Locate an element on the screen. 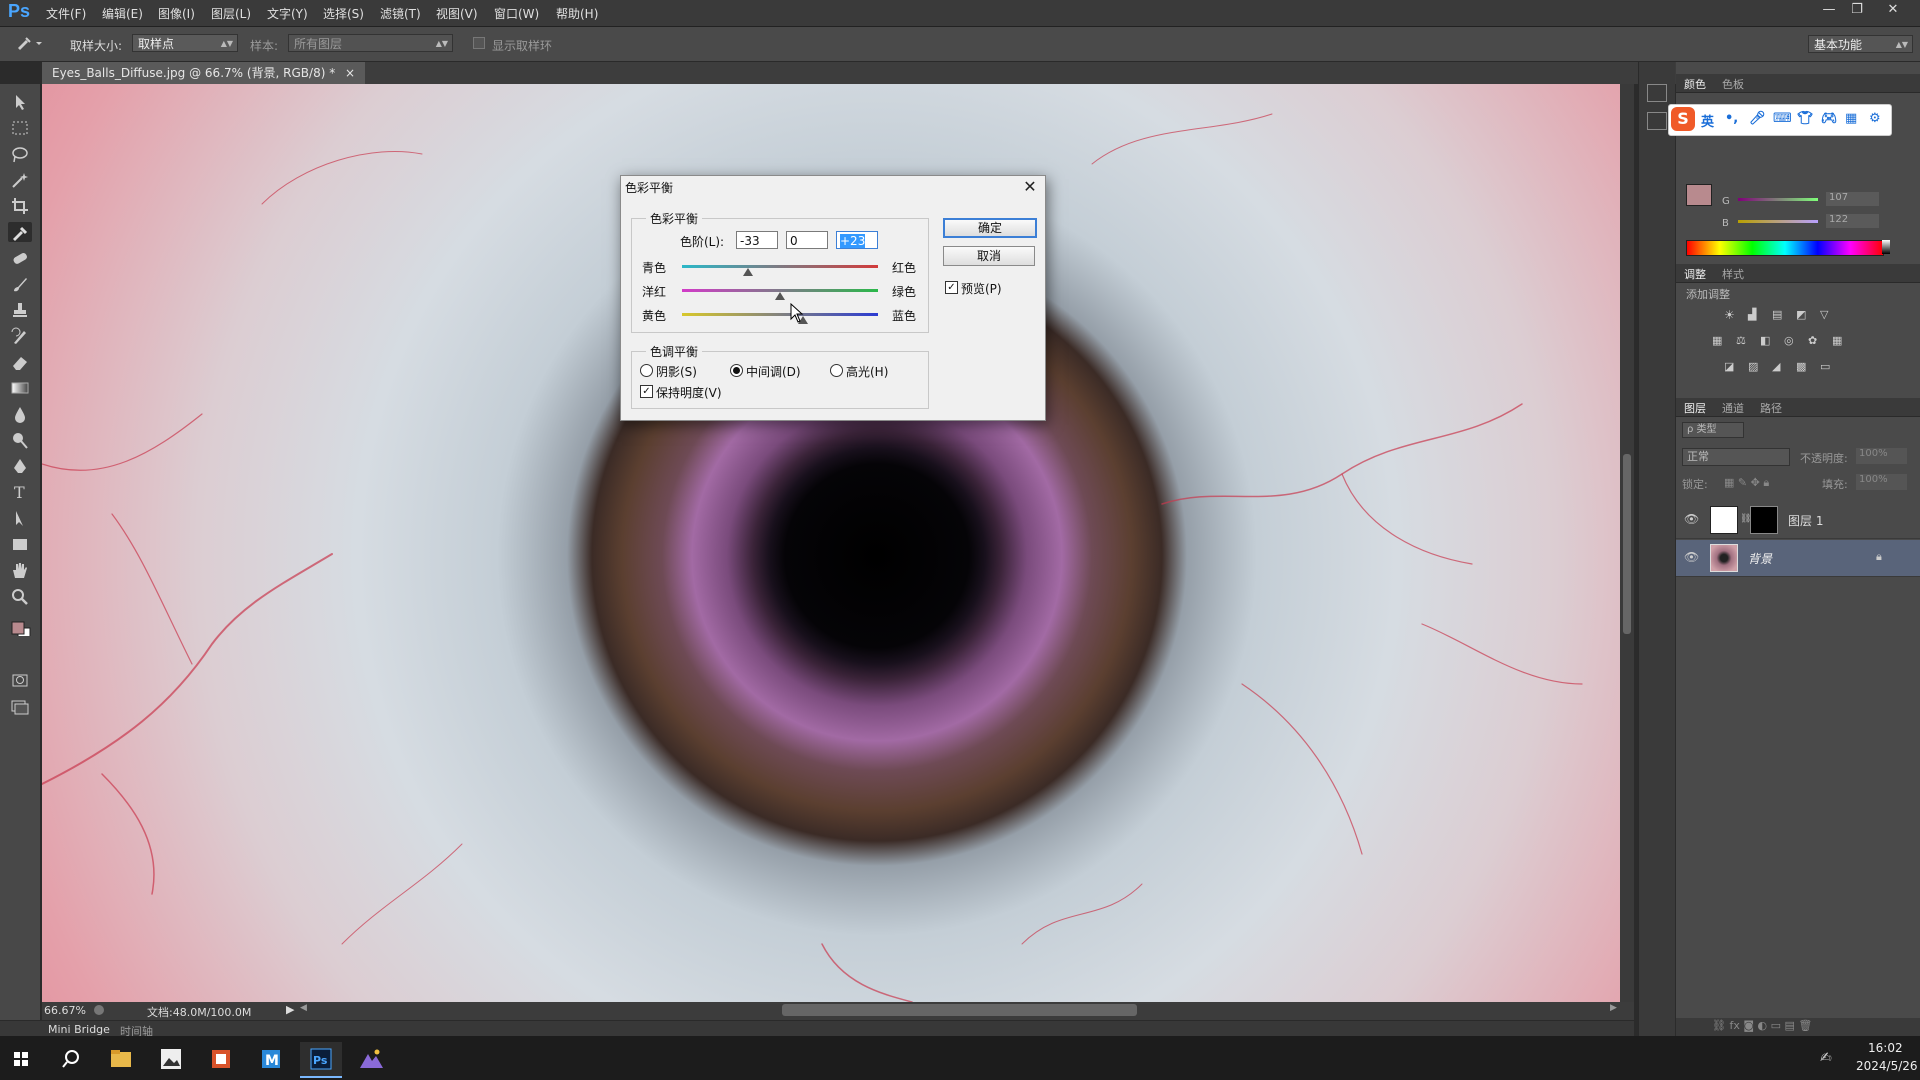  channel-mixer-icon: ✿ is located at coordinates (1812, 340).